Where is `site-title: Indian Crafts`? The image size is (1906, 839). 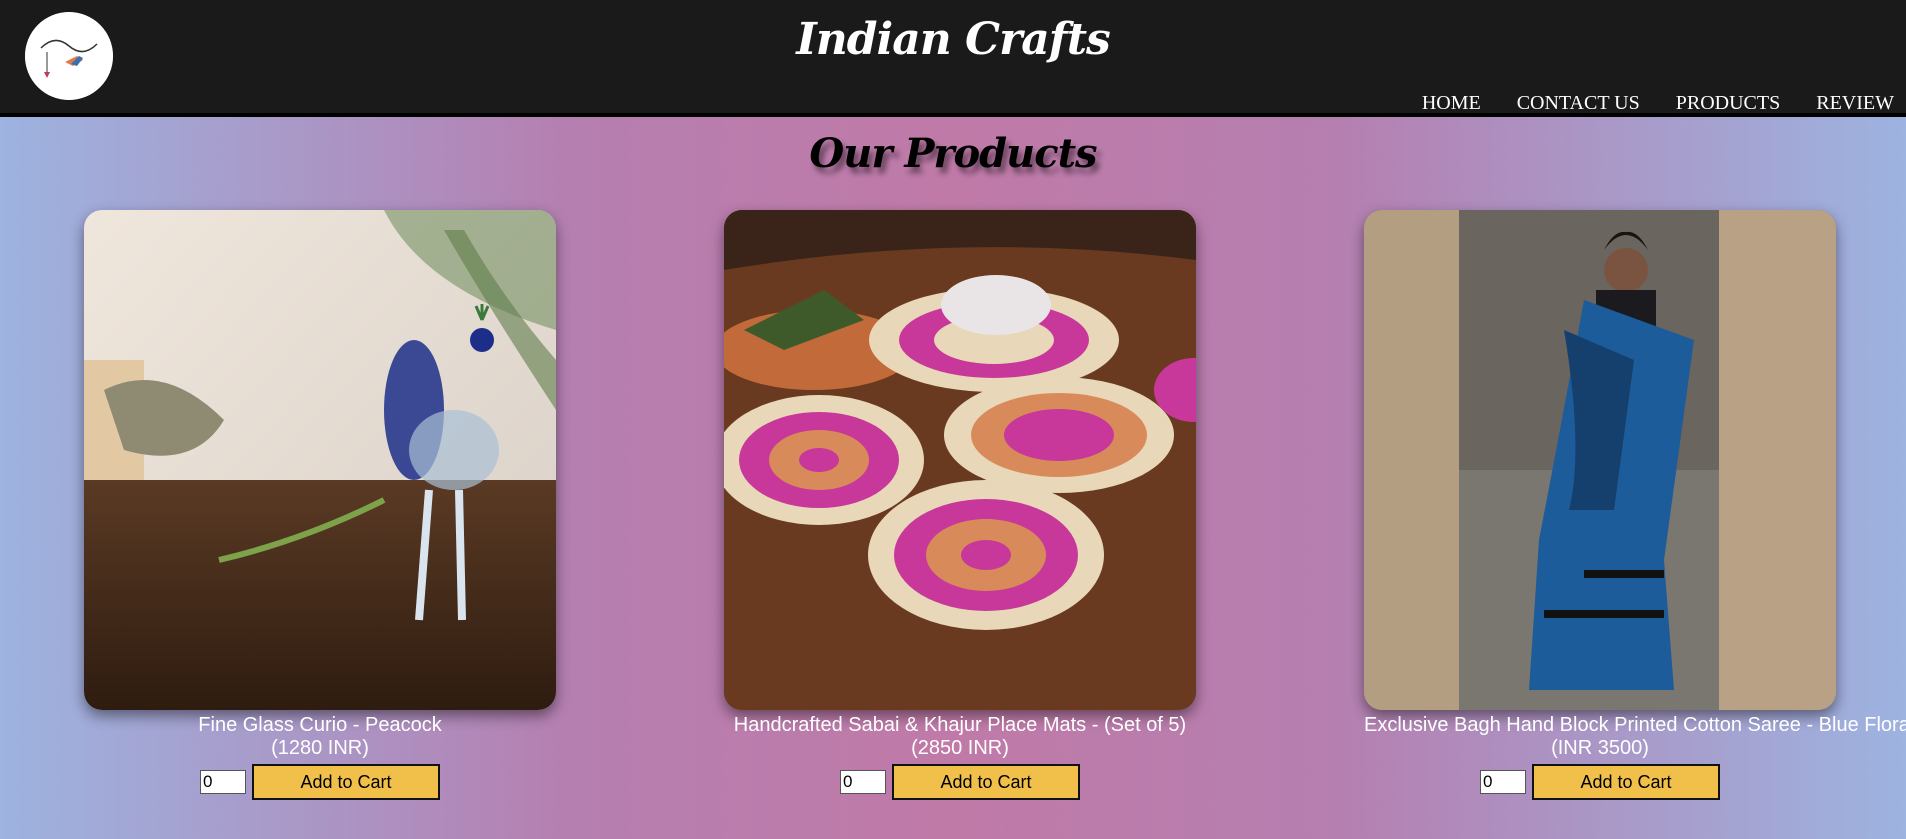 site-title: Indian Crafts is located at coordinates (953, 39).